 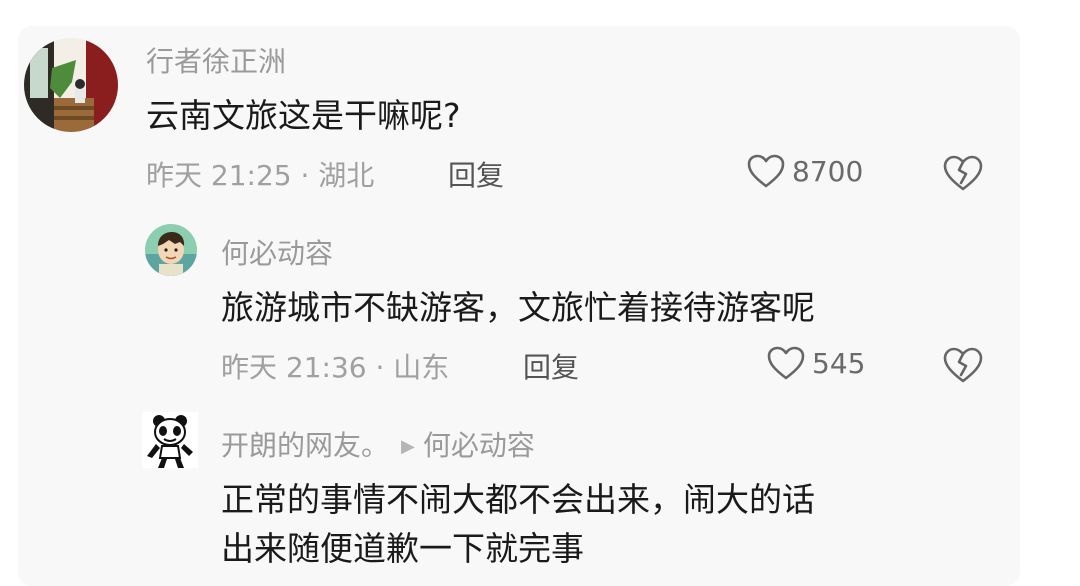 What do you see at coordinates (260, 175) in the screenshot?
I see `comment-time-location: 昨天 21:25 · 湖北` at bounding box center [260, 175].